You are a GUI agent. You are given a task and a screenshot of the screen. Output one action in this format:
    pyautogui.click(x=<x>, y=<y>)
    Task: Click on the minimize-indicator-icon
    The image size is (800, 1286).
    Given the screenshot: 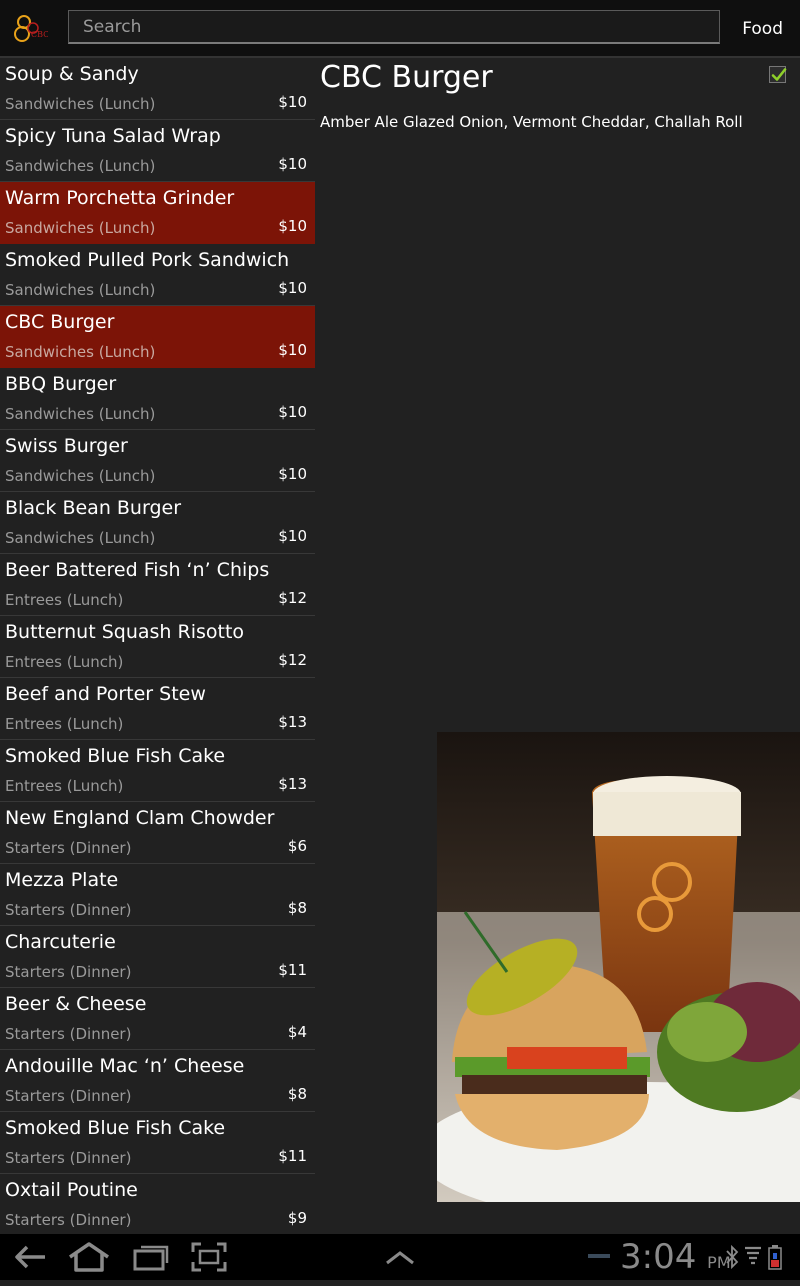 What is the action you would take?
    pyautogui.click(x=599, y=1256)
    